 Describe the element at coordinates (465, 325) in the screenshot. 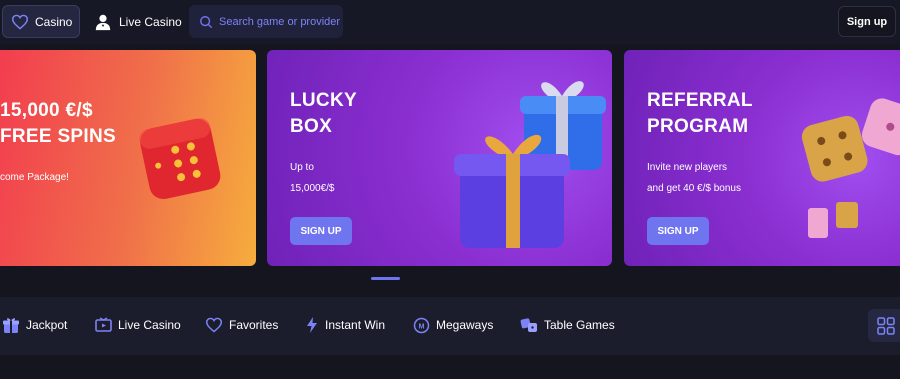

I see `category-label: Megaways` at that location.